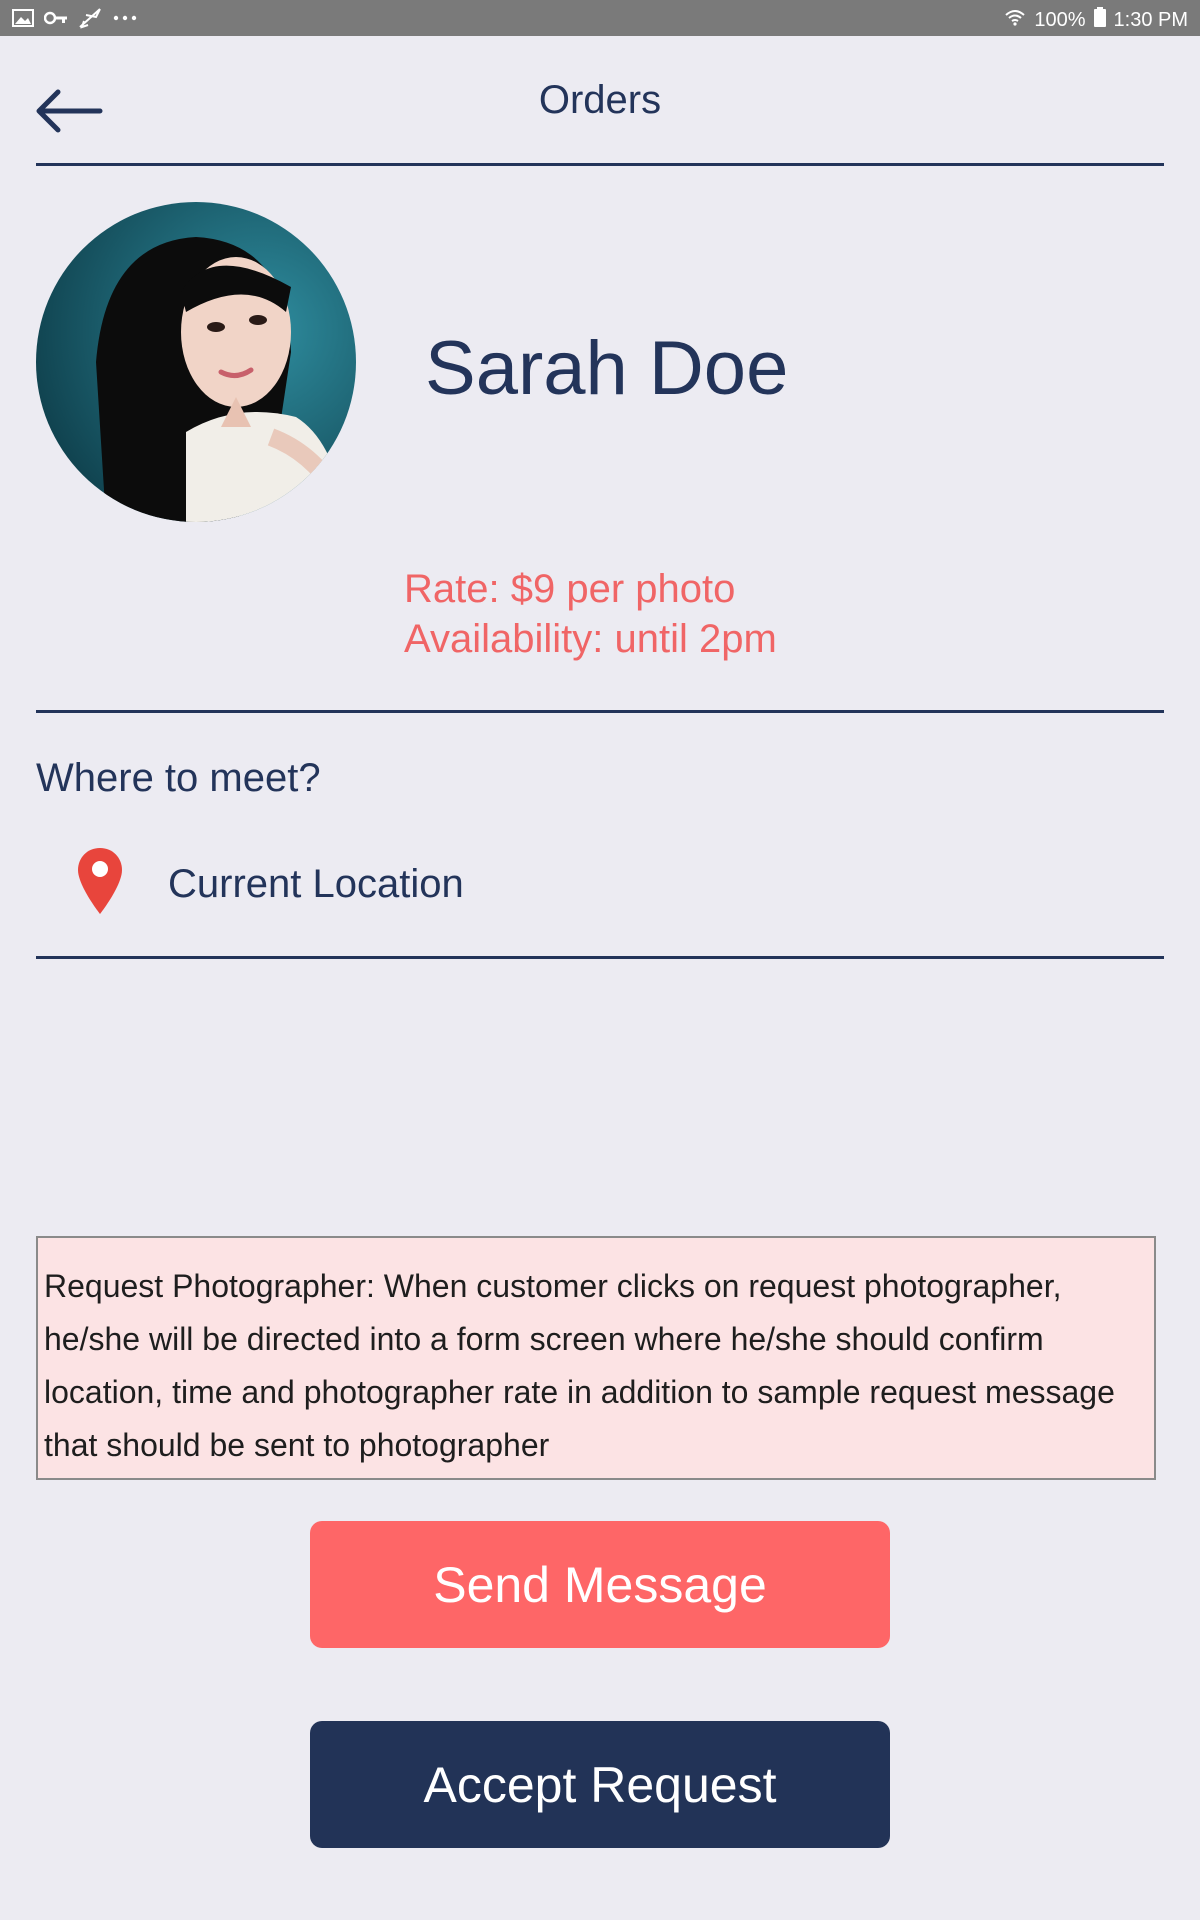  What do you see at coordinates (600, 711) in the screenshot?
I see `profile-divider` at bounding box center [600, 711].